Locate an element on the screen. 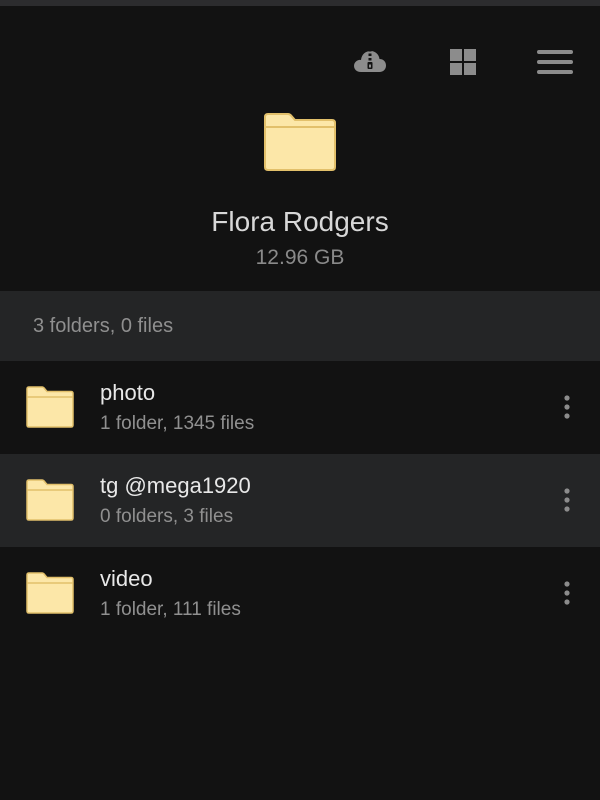  list-item: tg @mega1920 0 folders, 3 files is located at coordinates (300, 500).